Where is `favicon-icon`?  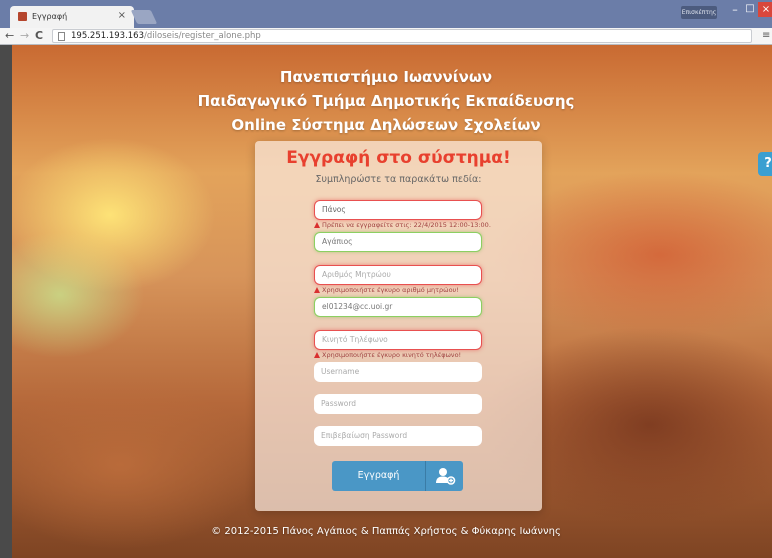 favicon-icon is located at coordinates (22, 16).